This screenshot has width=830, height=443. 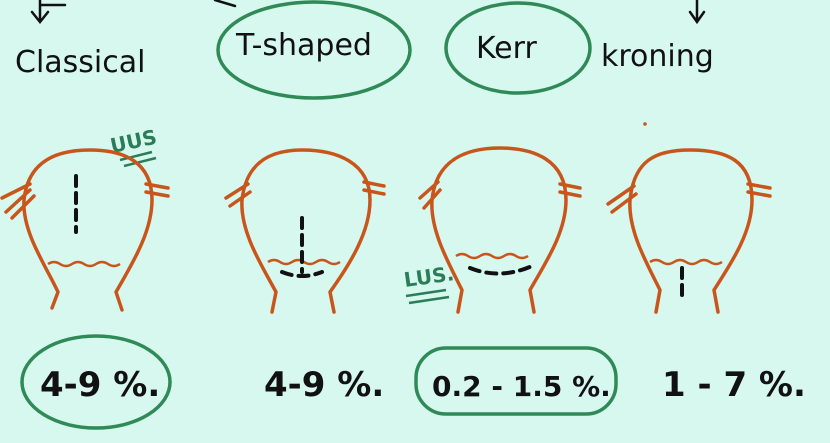 What do you see at coordinates (501, 270) in the screenshot?
I see `incision-line-kerr` at bounding box center [501, 270].